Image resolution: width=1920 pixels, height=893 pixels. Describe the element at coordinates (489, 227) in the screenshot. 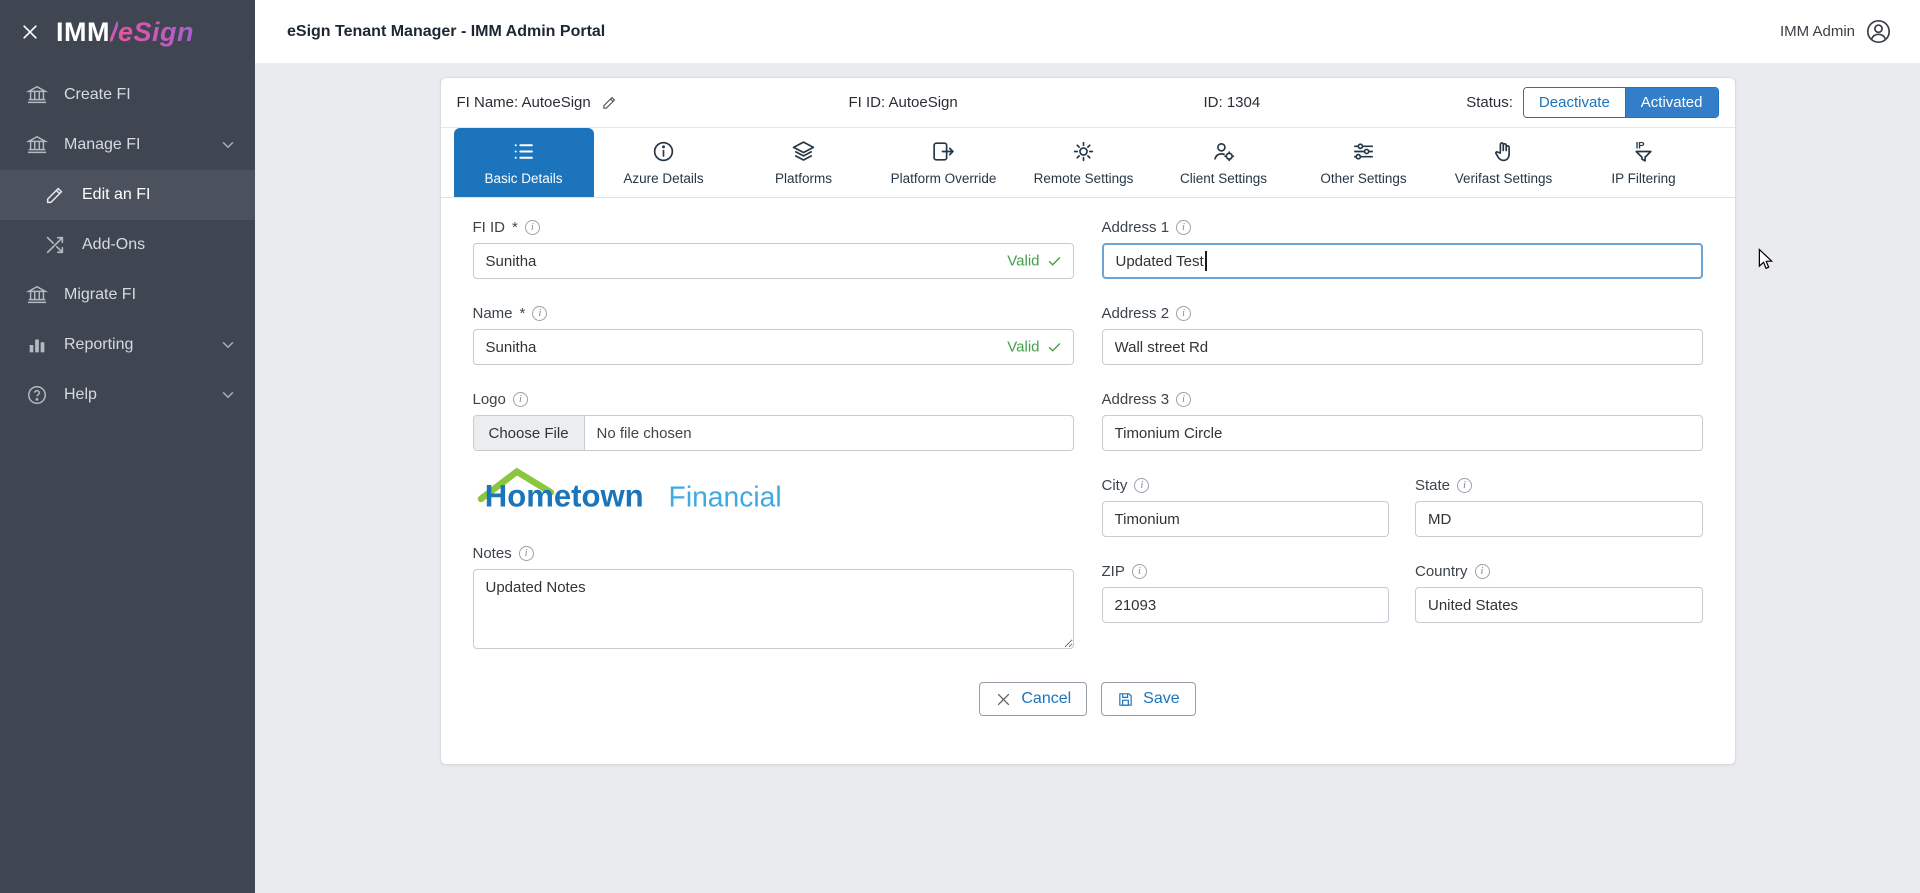

I see `fi-id-label: FI ID` at that location.